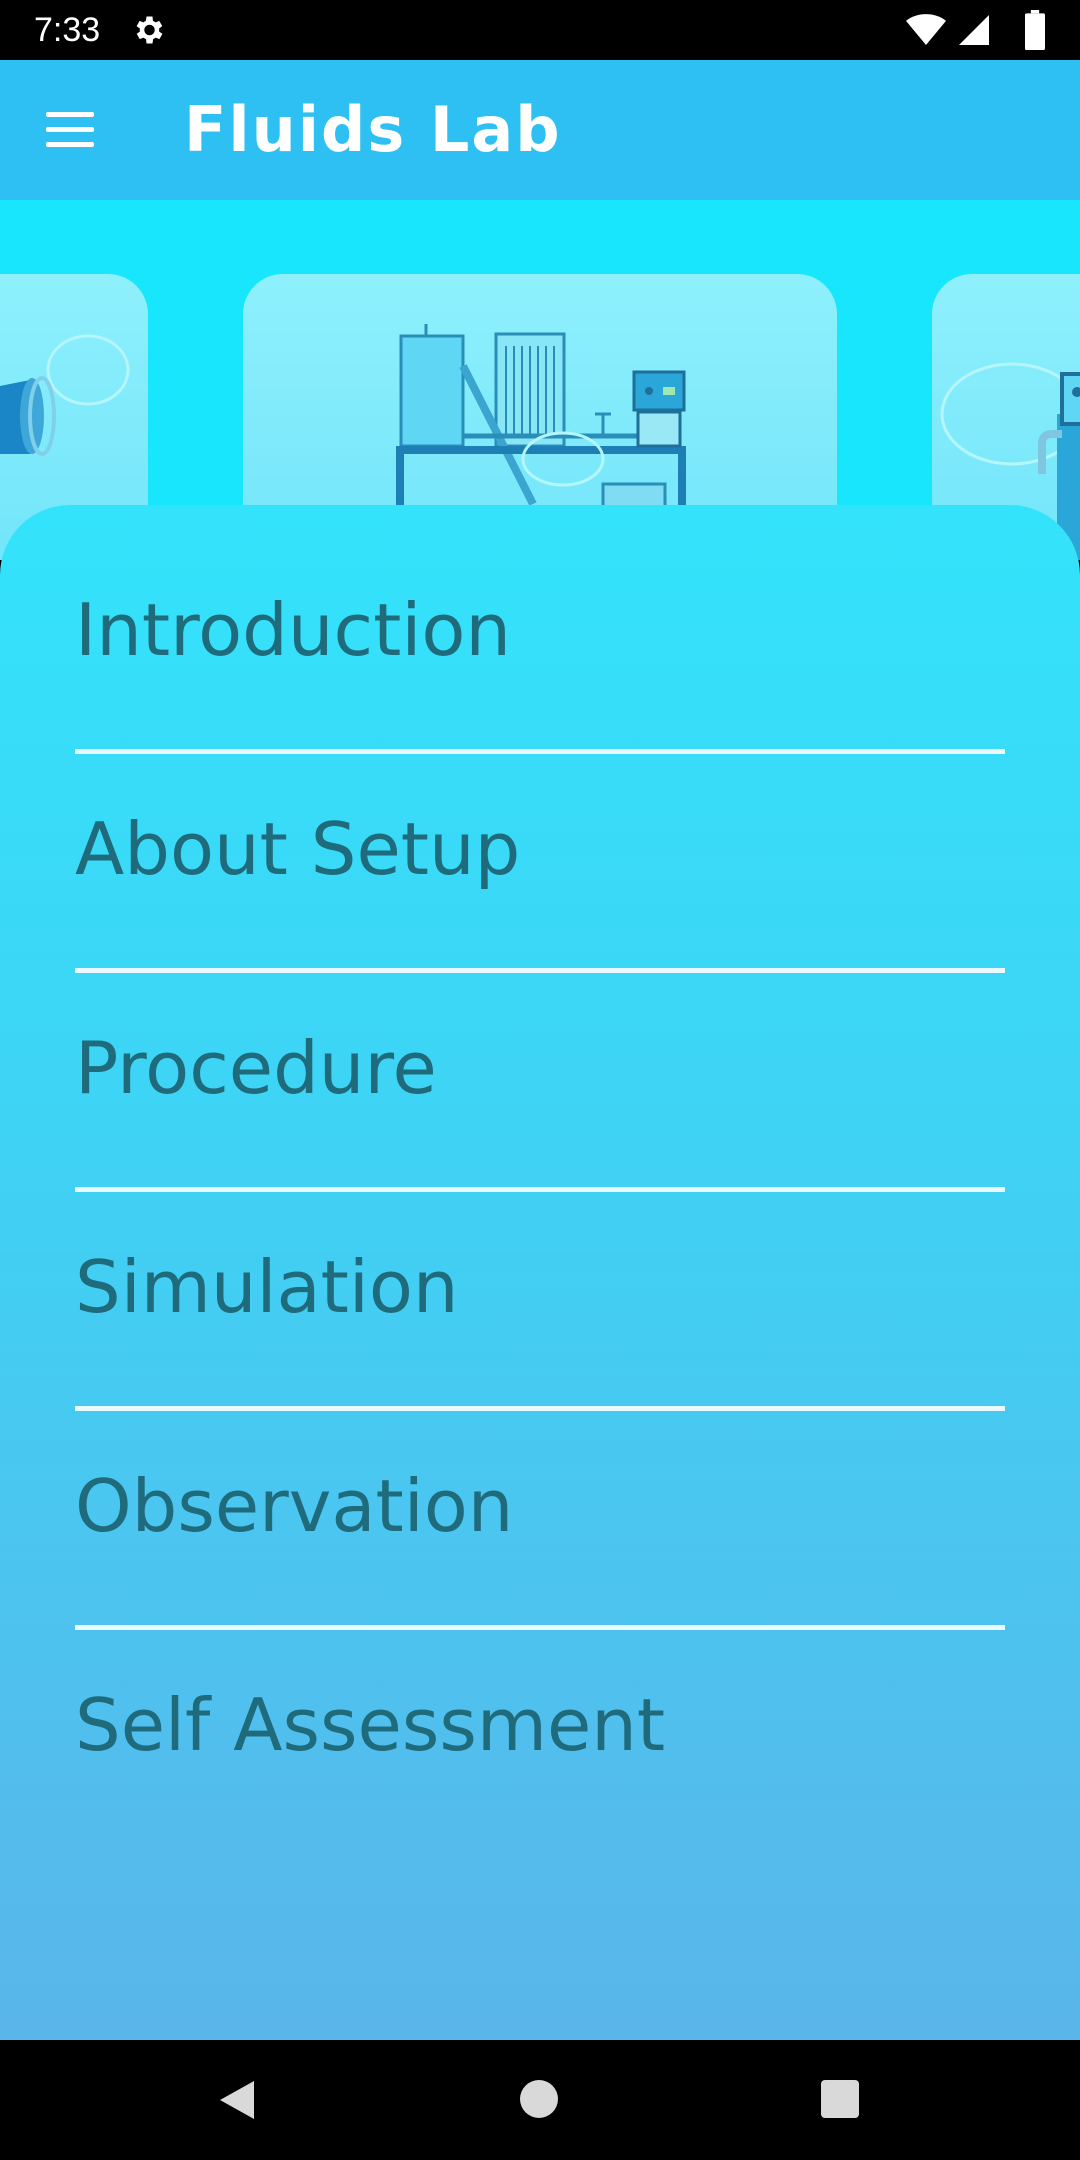 This screenshot has height=2160, width=1080. Describe the element at coordinates (974, 30) in the screenshot. I see `cell-signal-icon` at that location.